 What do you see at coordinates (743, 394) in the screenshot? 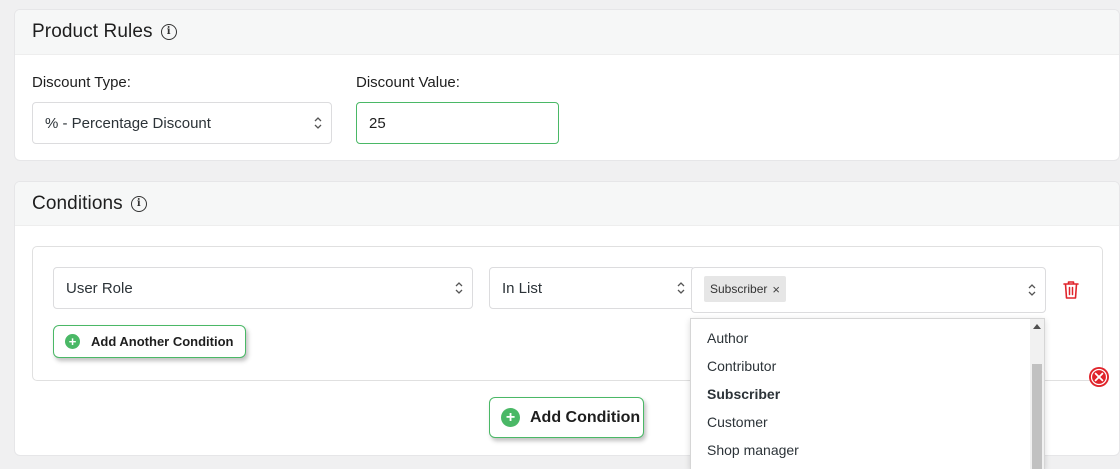
I see `dropdown-option-subscriber: Subscriber` at bounding box center [743, 394].